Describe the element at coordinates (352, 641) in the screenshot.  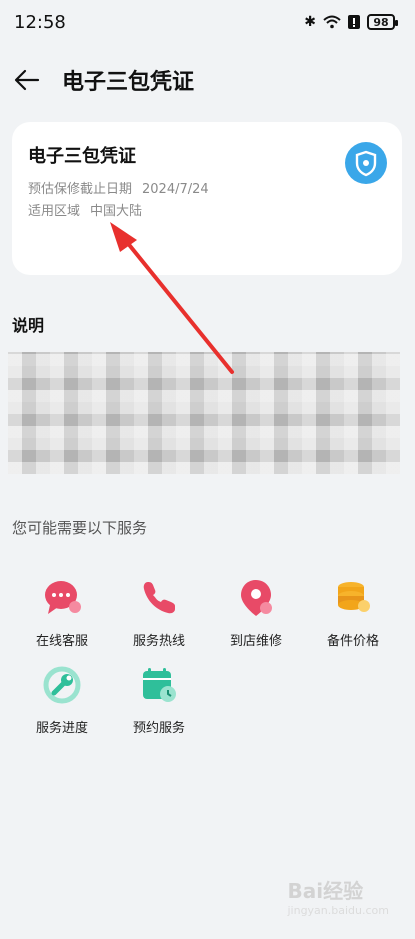
I see `service-label: 备件价格` at that location.